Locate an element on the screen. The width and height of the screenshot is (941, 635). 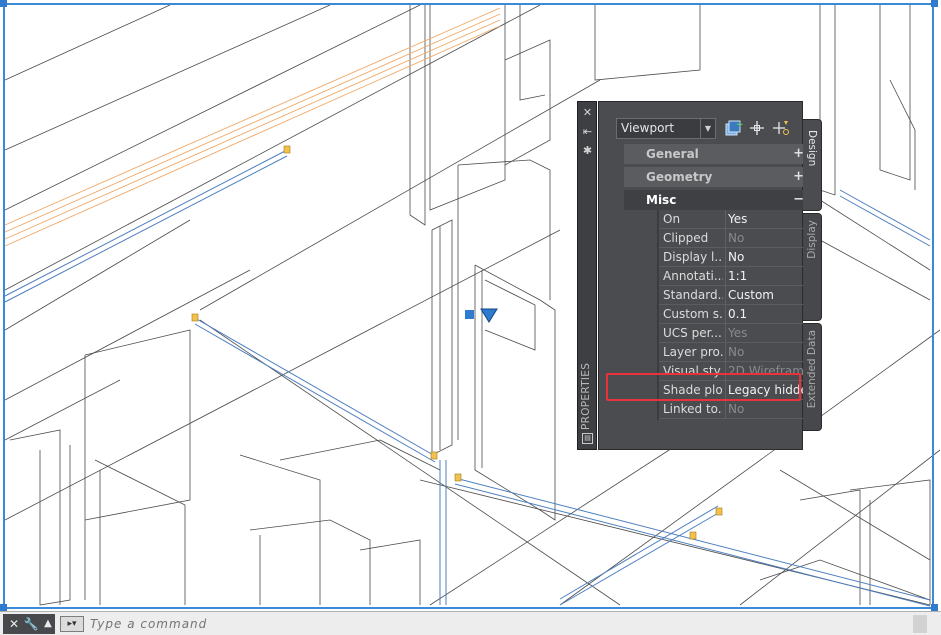
property-row-standard-scale: Standard... Custom is located at coordinates (734, 295).